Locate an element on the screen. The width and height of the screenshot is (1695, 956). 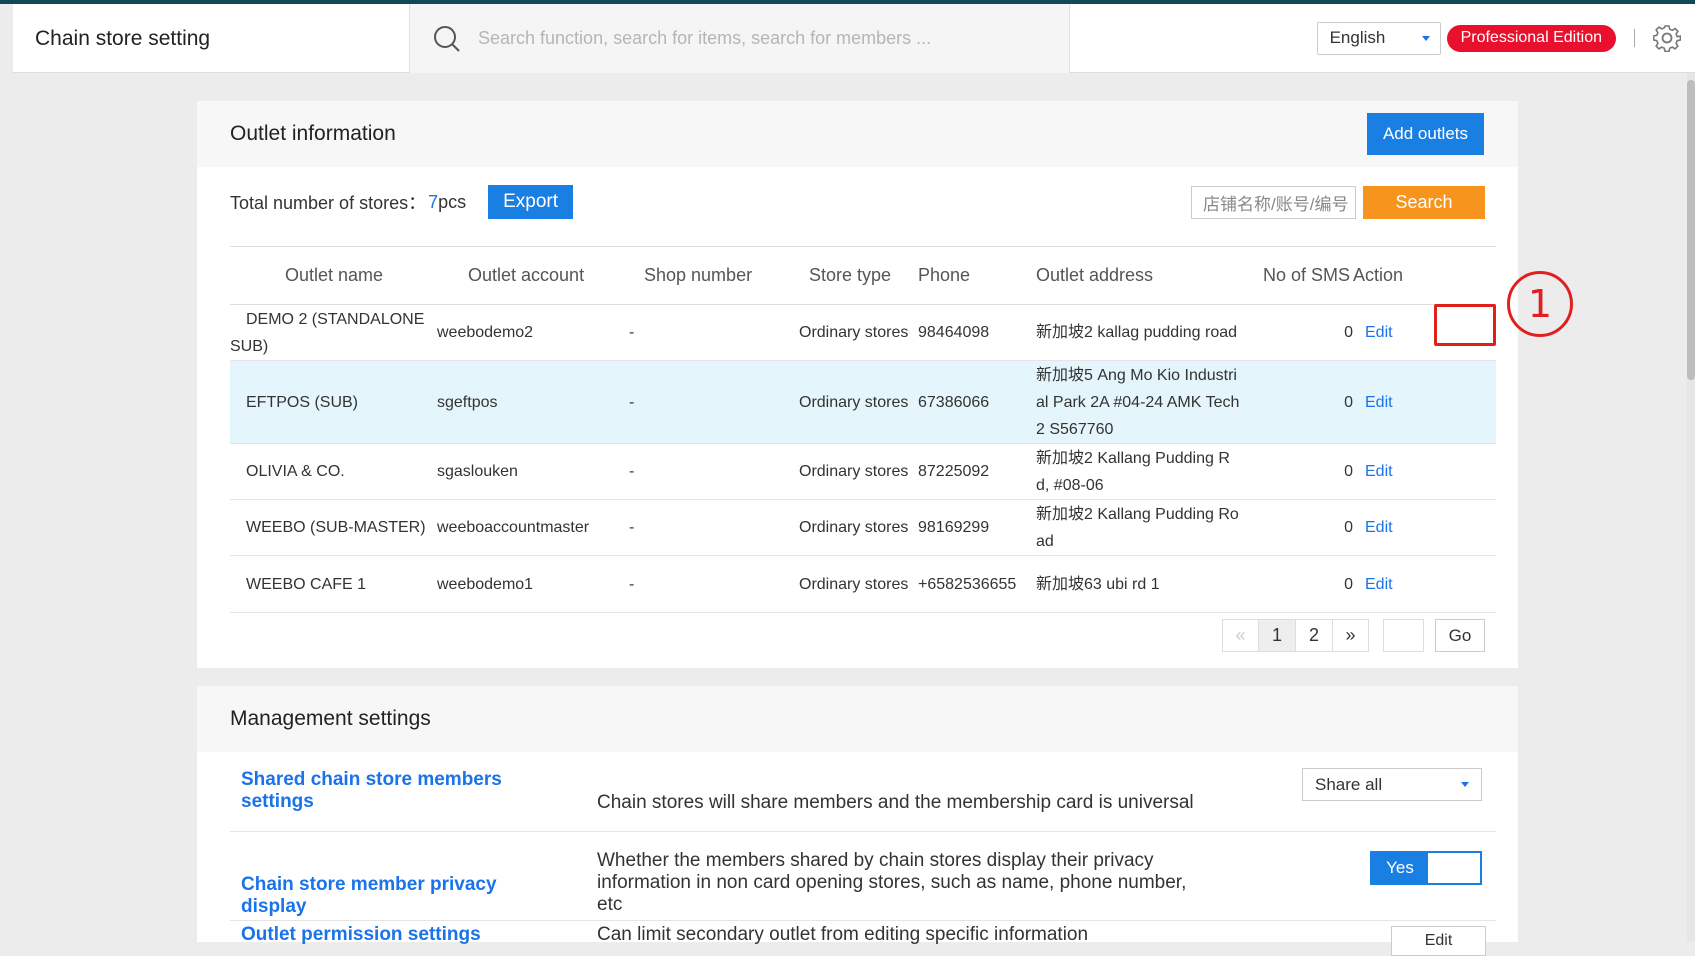
header-divider is located at coordinates (1634, 38).